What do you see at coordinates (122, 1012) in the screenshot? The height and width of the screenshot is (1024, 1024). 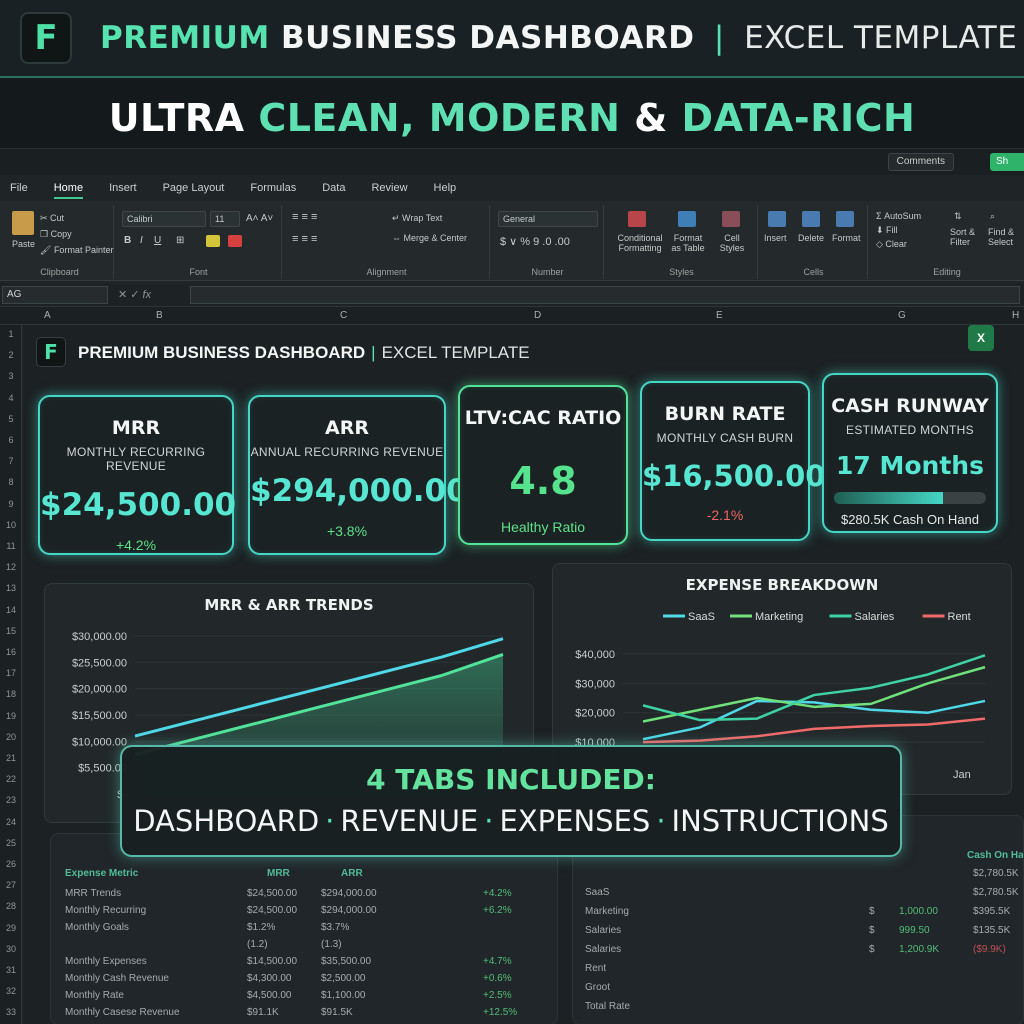 I see `table-cell: Monthly Casese Revenue` at bounding box center [122, 1012].